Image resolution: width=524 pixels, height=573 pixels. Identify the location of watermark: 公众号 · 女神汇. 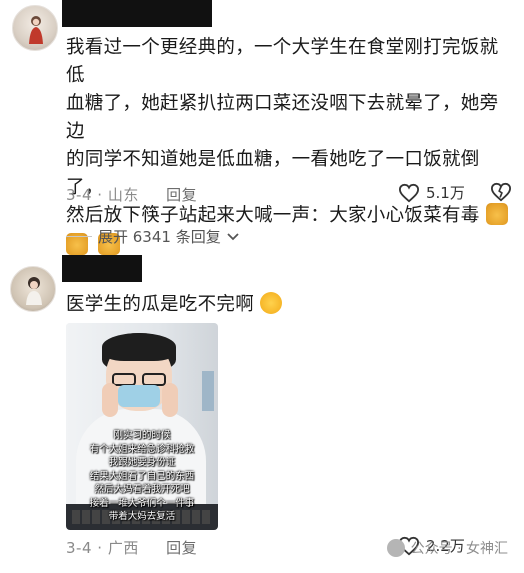
(447, 548).